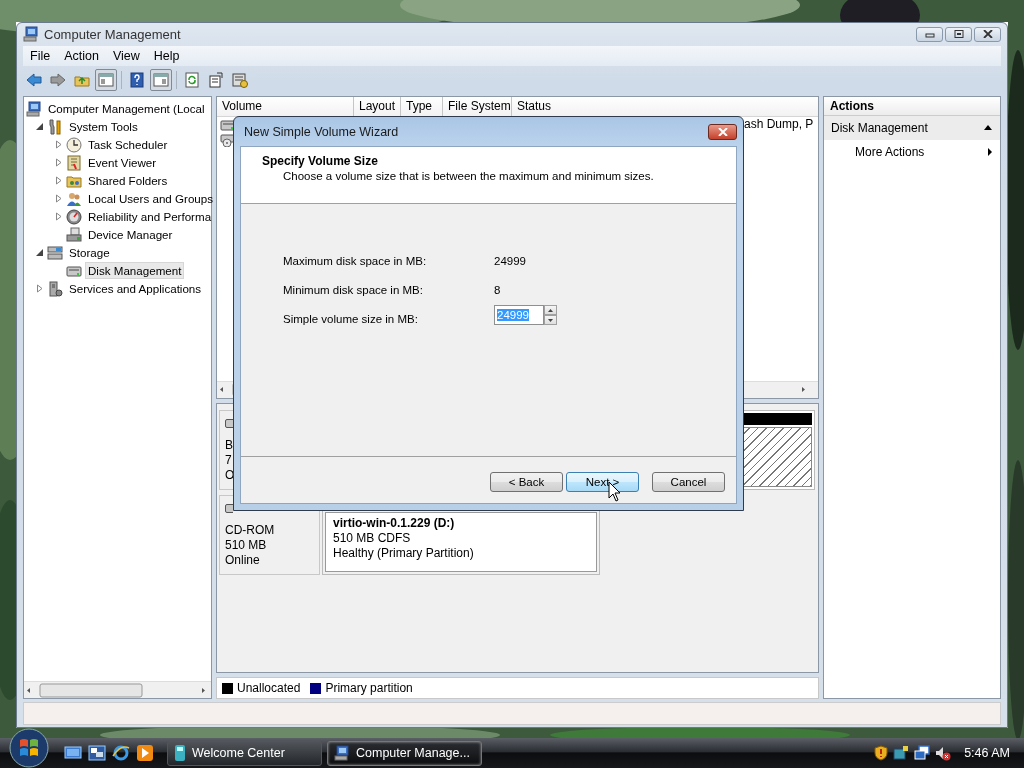  I want to click on clock-icon, so click(74, 144).